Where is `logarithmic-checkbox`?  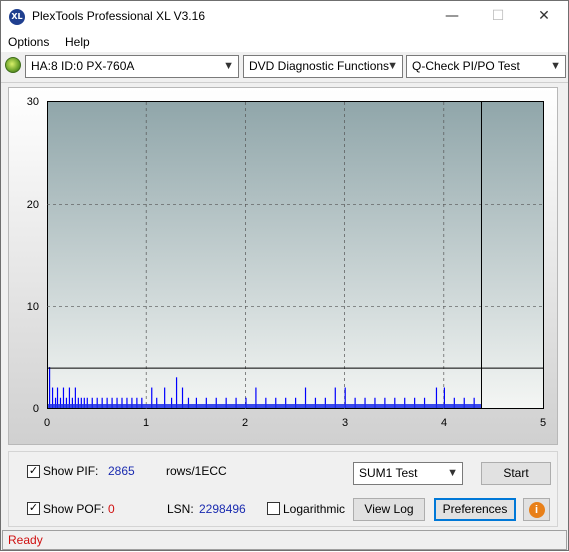 logarithmic-checkbox is located at coordinates (273, 508).